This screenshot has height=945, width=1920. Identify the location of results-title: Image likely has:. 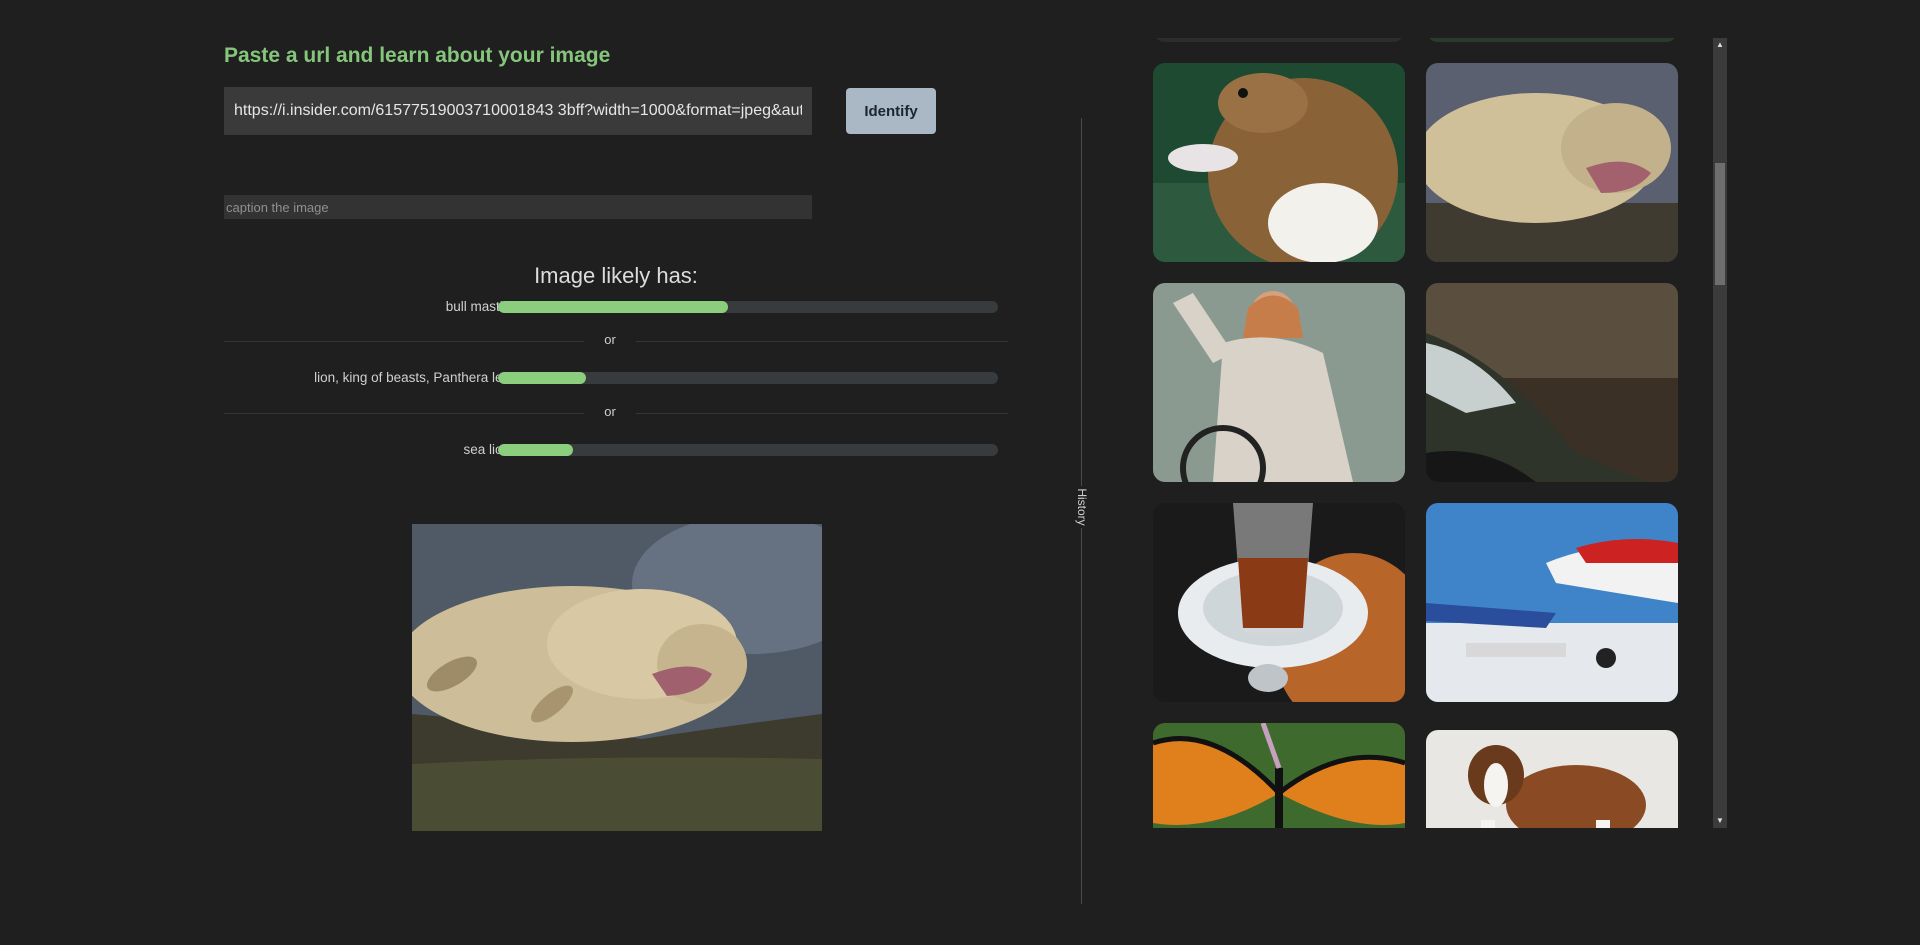
(616, 275).